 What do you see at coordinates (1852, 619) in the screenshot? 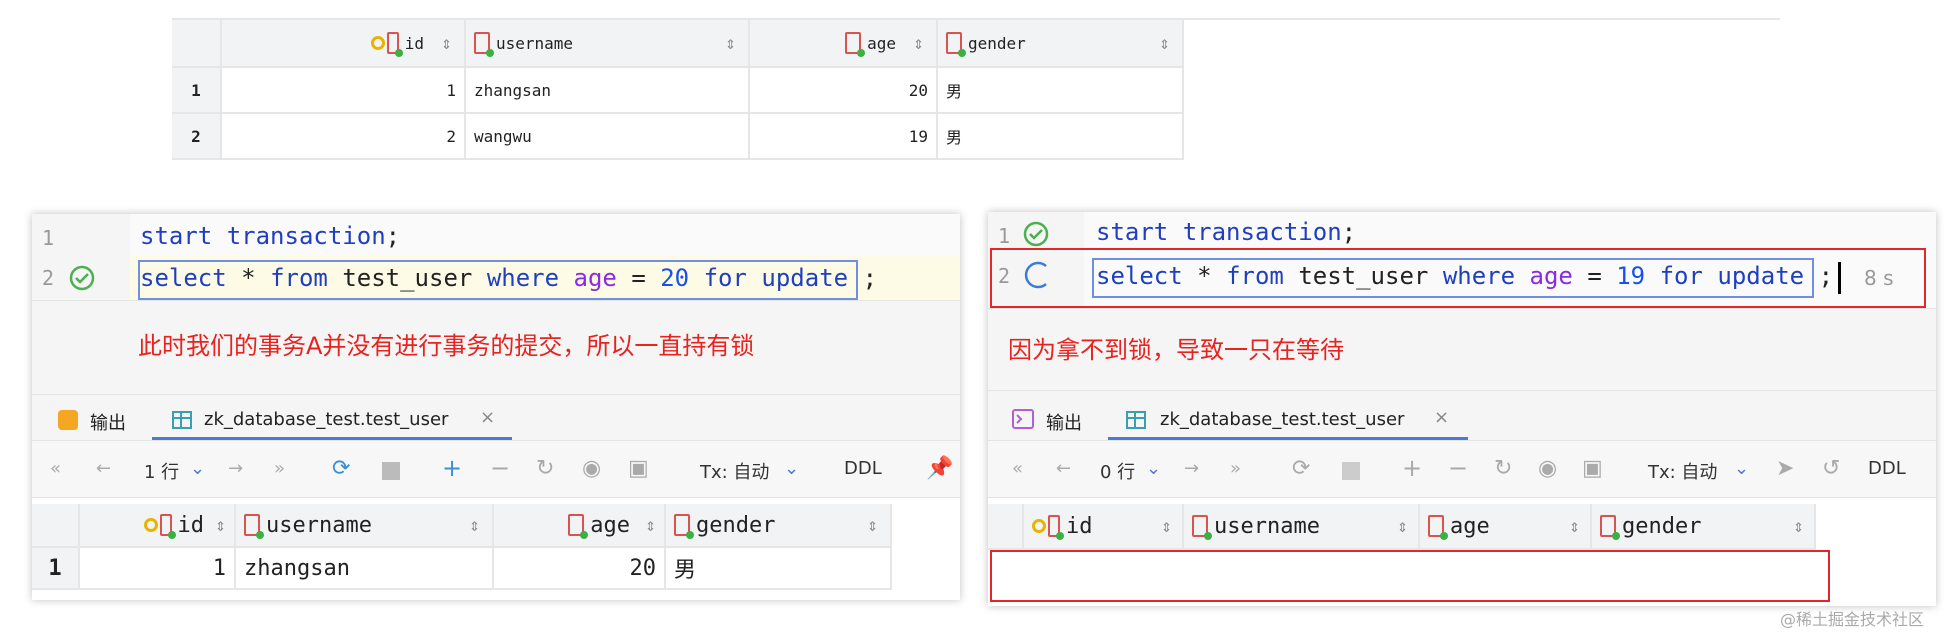
I see `watermark: @稀土掘金技术社区` at bounding box center [1852, 619].